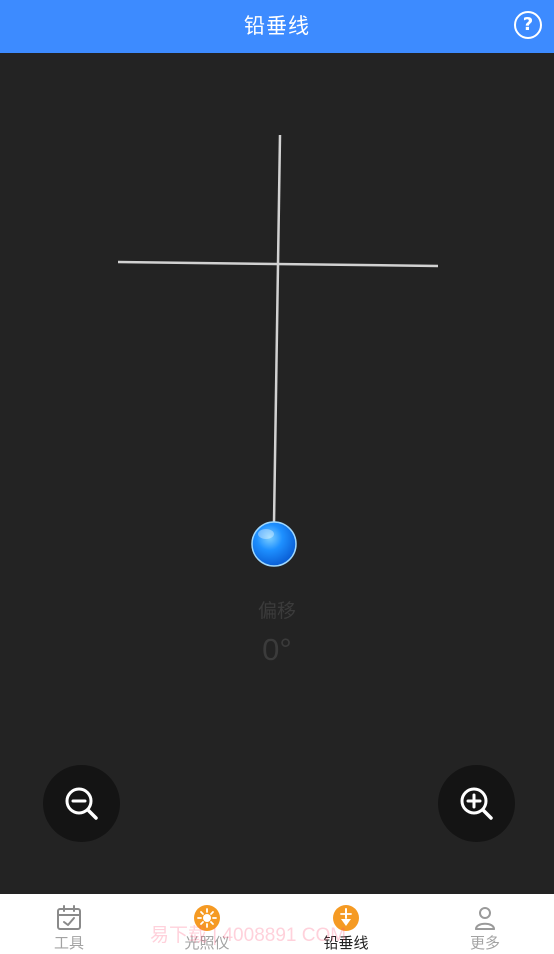 The height and width of the screenshot is (954, 554). What do you see at coordinates (207, 918) in the screenshot?
I see `sun-icon` at bounding box center [207, 918].